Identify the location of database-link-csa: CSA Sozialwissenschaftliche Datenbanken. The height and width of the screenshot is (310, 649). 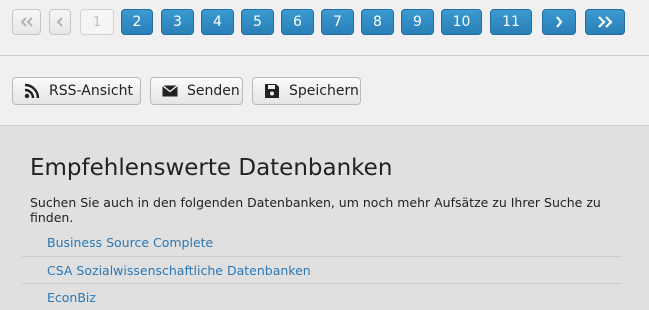
(322, 269).